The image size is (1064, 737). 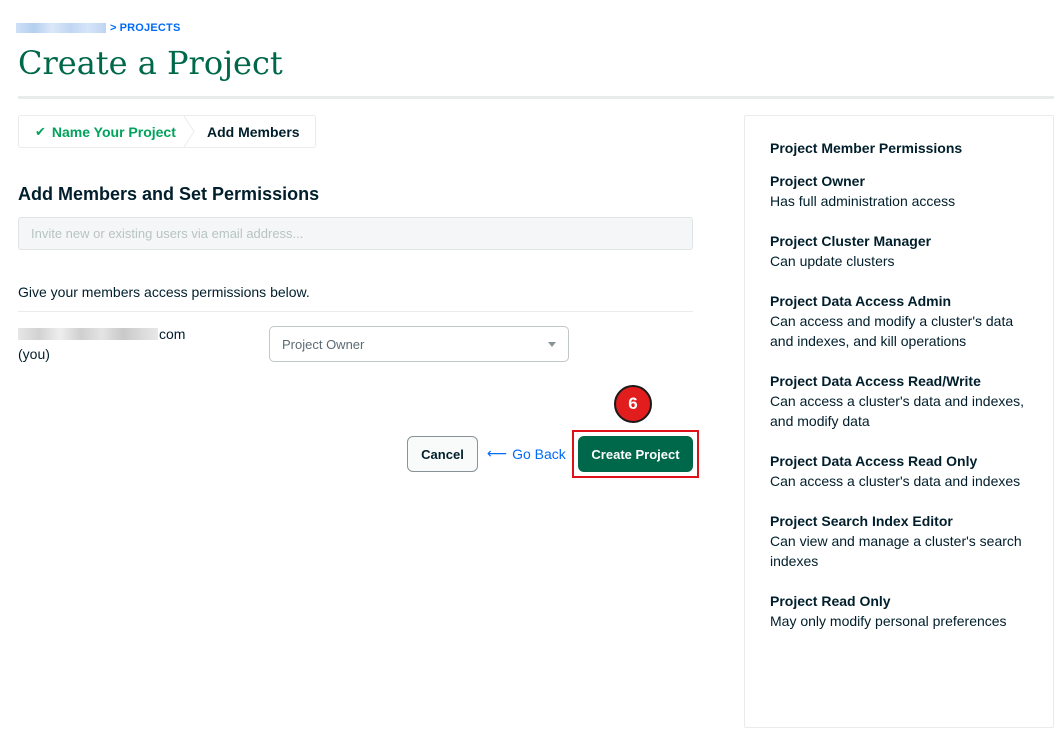 What do you see at coordinates (497, 453) in the screenshot?
I see `arrow-left-icon: ⟵` at bounding box center [497, 453].